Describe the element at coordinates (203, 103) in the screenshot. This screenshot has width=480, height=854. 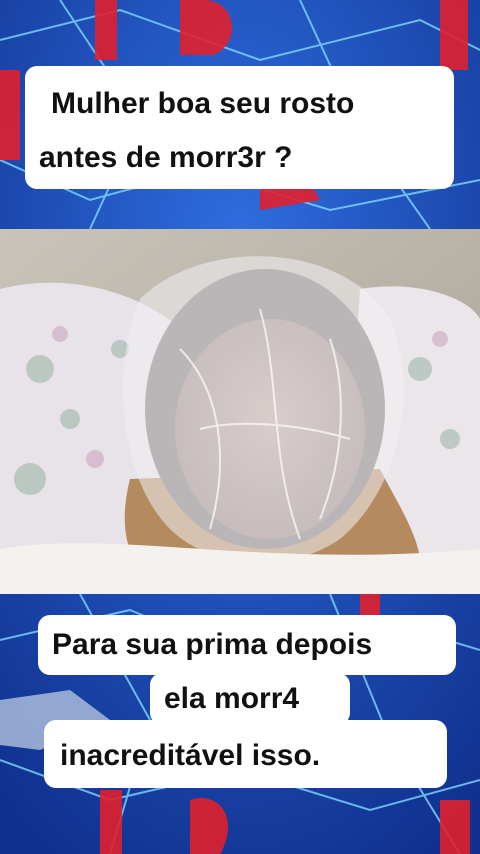
I see `top-caption-line-1: Mulher boa seu rosto` at that location.